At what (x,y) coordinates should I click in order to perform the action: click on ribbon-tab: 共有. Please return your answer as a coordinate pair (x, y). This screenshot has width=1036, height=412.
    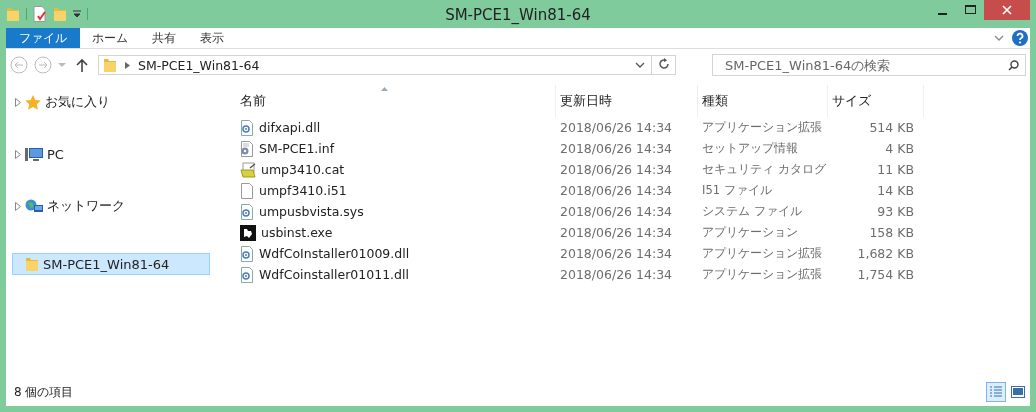
    Looking at the image, I should click on (164, 38).